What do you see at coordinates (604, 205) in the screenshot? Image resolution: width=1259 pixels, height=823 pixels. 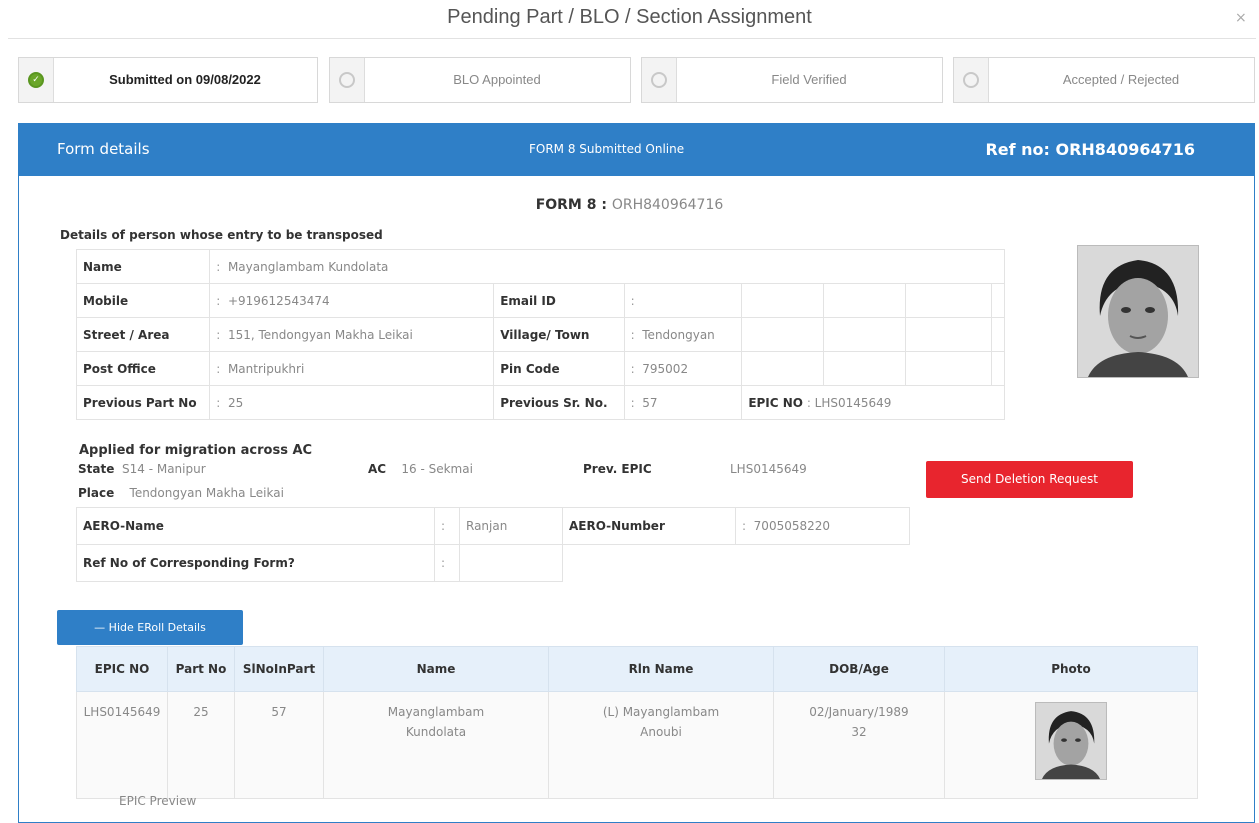 I see `form-title-sep: :` at bounding box center [604, 205].